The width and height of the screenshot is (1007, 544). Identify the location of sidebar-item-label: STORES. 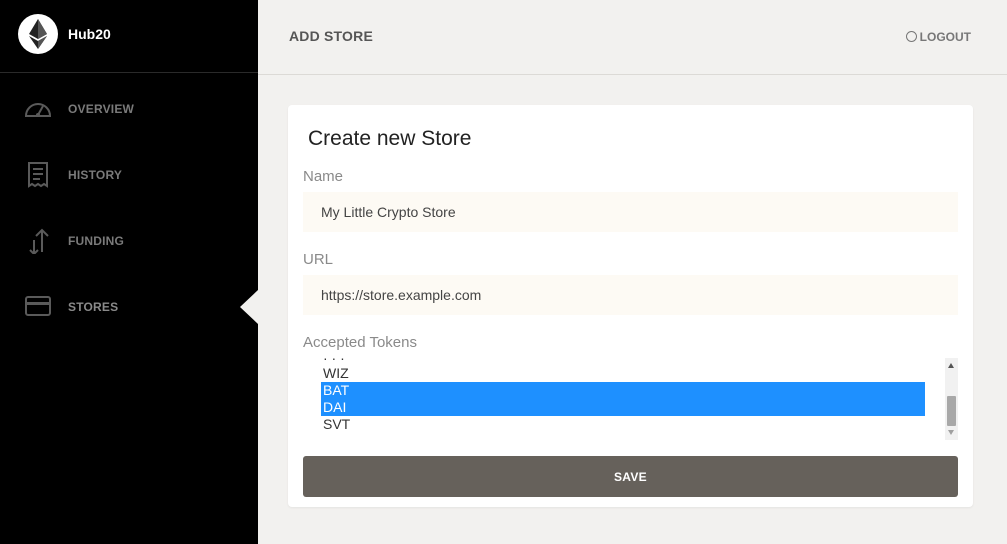
(93, 307).